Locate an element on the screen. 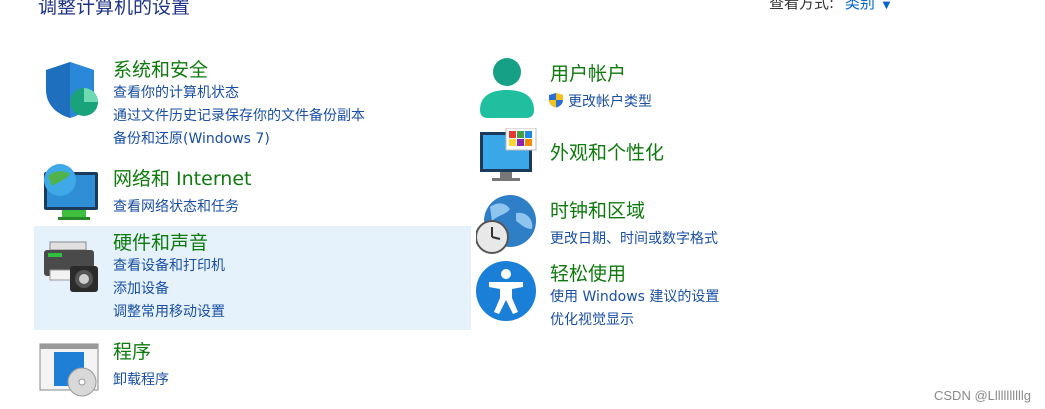 The height and width of the screenshot is (409, 1045). shield-icon is located at coordinates (72, 90).